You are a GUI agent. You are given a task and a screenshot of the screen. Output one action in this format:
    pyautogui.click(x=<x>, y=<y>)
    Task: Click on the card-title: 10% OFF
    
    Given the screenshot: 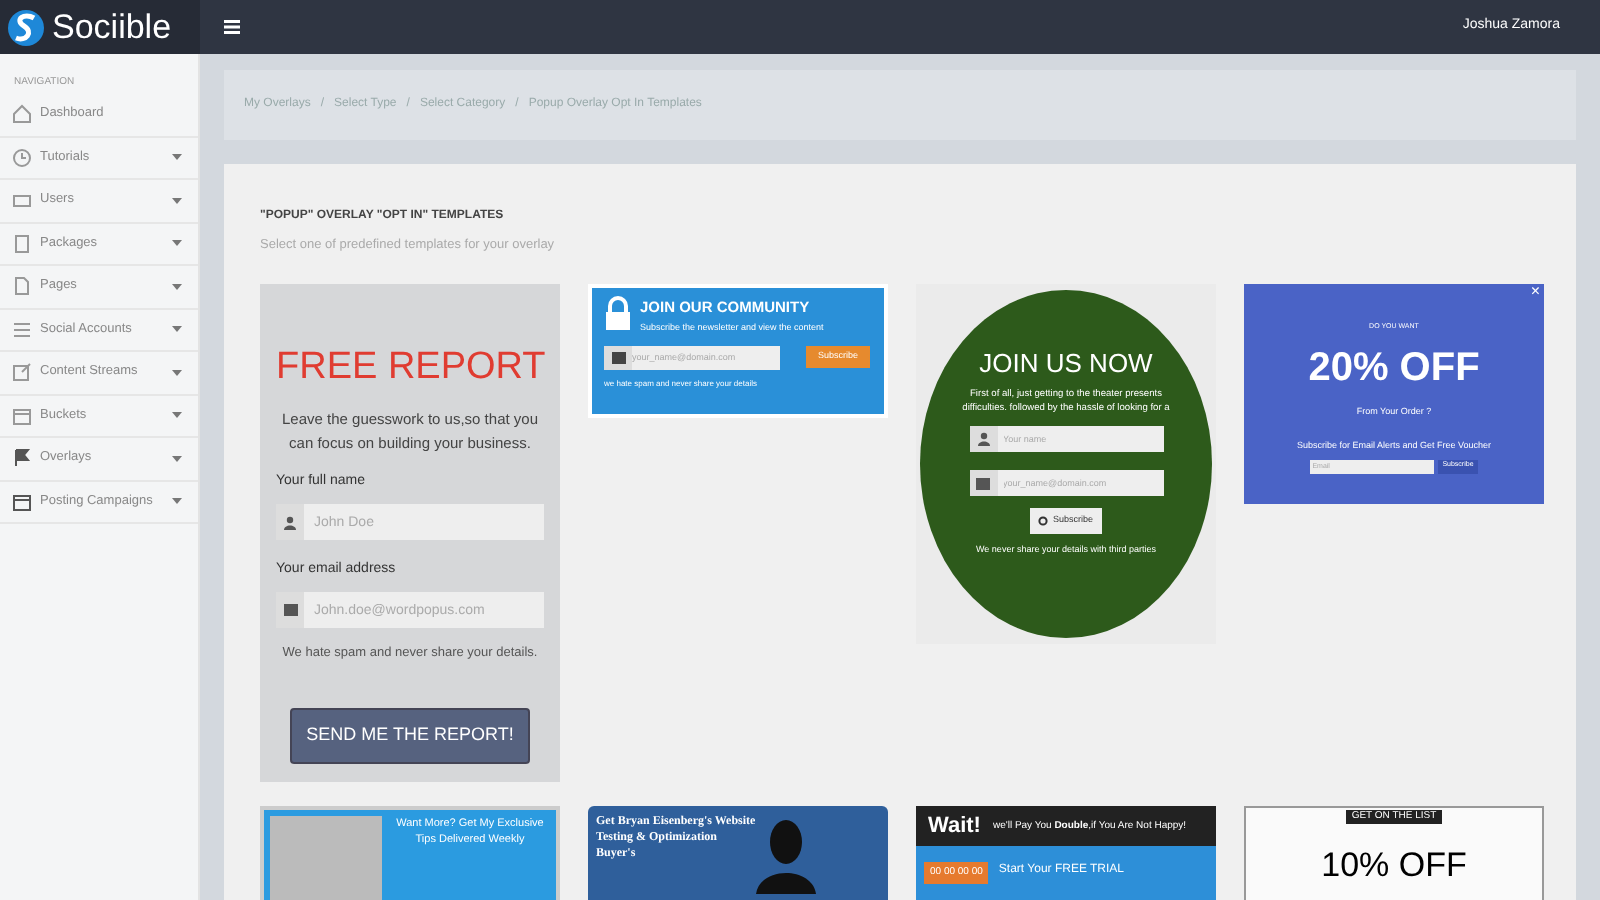 What is the action you would take?
    pyautogui.click(x=1394, y=866)
    